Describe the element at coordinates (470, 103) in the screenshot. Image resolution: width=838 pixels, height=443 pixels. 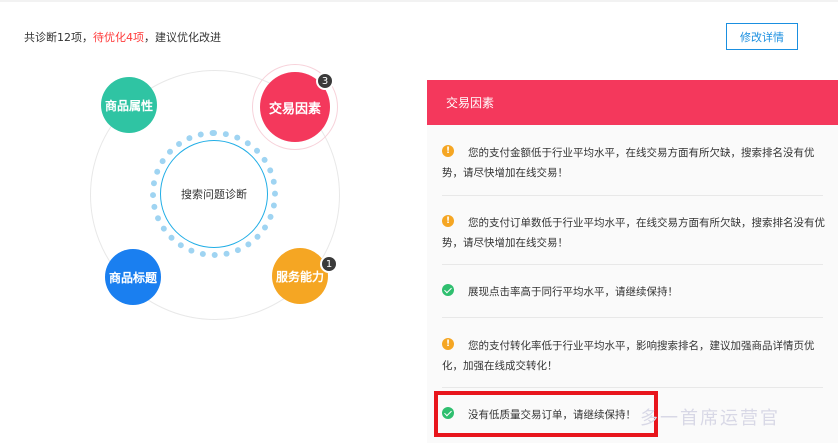
I see `panel-title: 交易因素` at that location.